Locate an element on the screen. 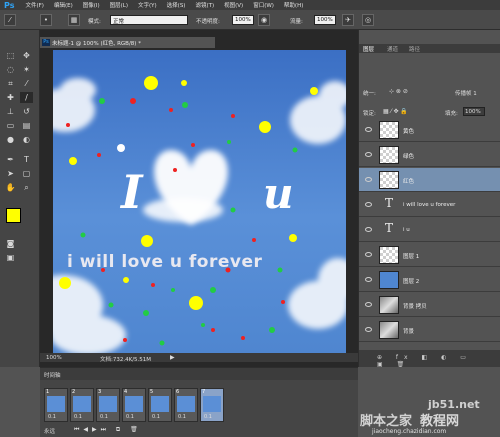 This screenshot has width=500, height=437. menu-type: 文字(Y) is located at coordinates (147, 5).